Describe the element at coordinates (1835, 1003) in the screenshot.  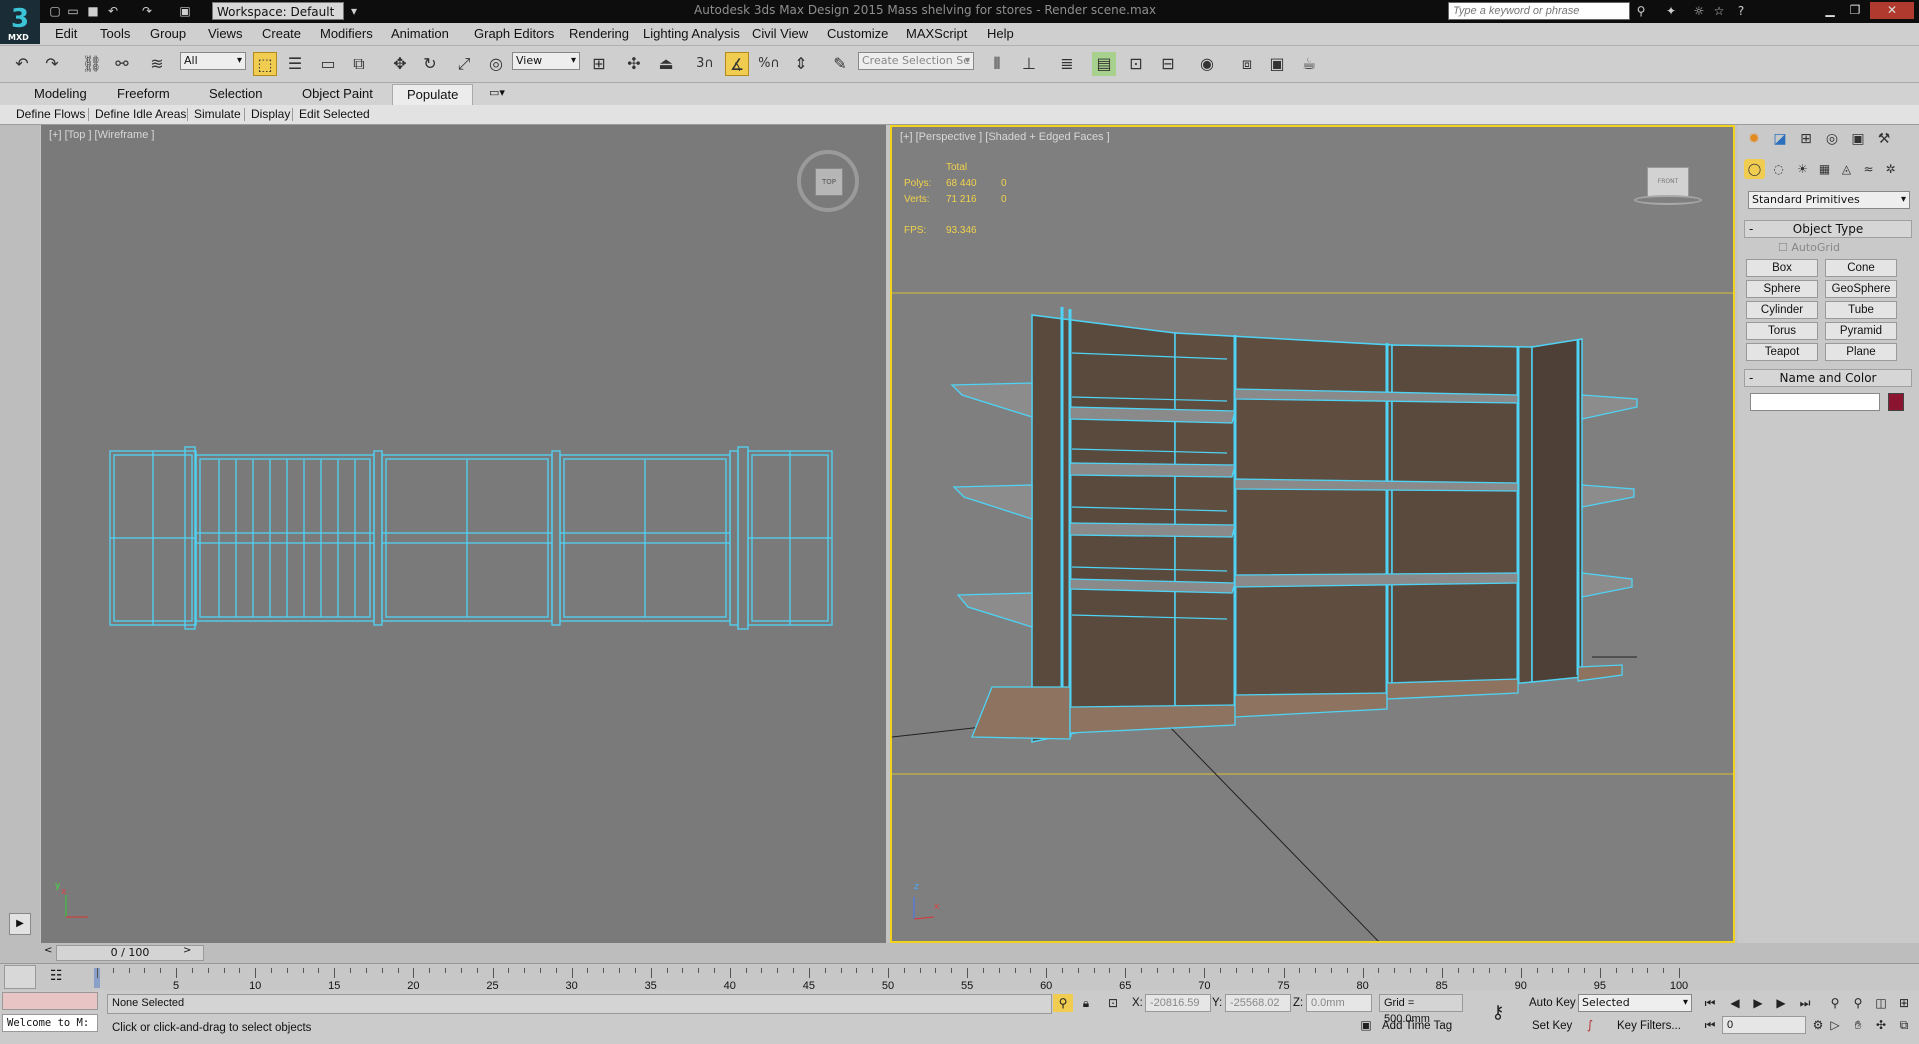
I see `zoom-icon: ⚲` at that location.